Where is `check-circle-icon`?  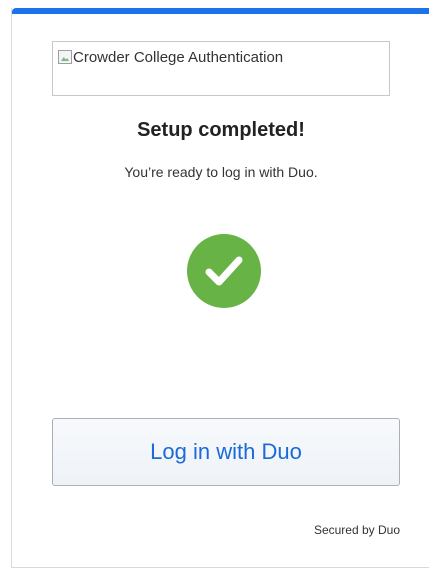 check-circle-icon is located at coordinates (224, 271).